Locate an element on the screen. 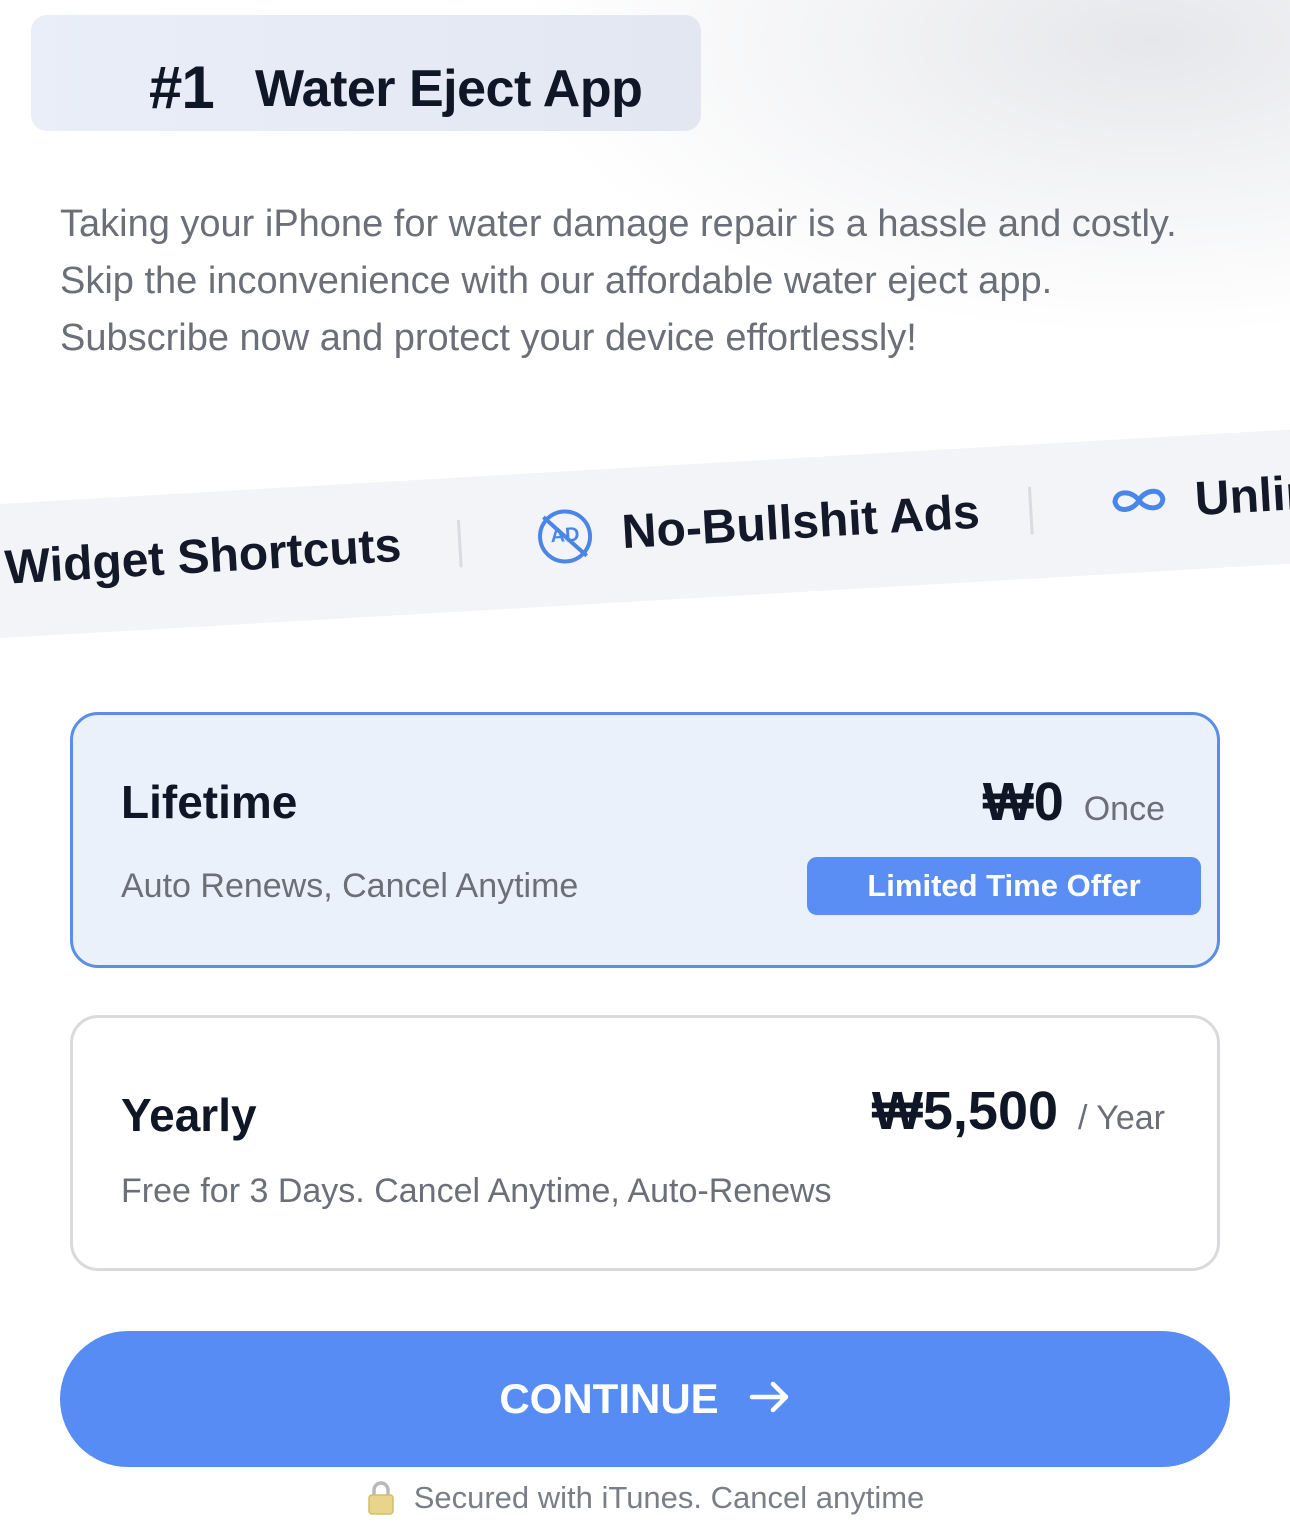  continue-label: CONTINUE is located at coordinates (609, 1398).